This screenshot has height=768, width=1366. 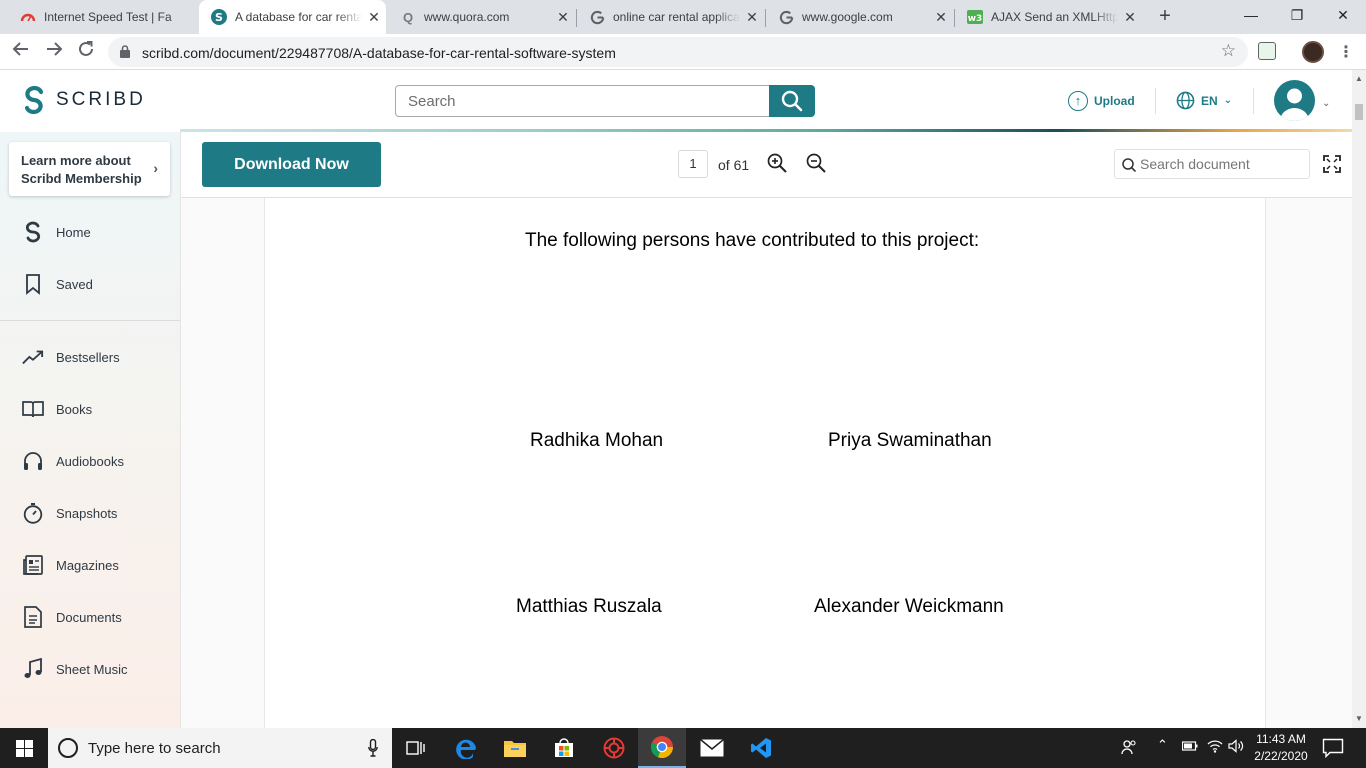 I want to click on folder-icon, so click(x=515, y=749).